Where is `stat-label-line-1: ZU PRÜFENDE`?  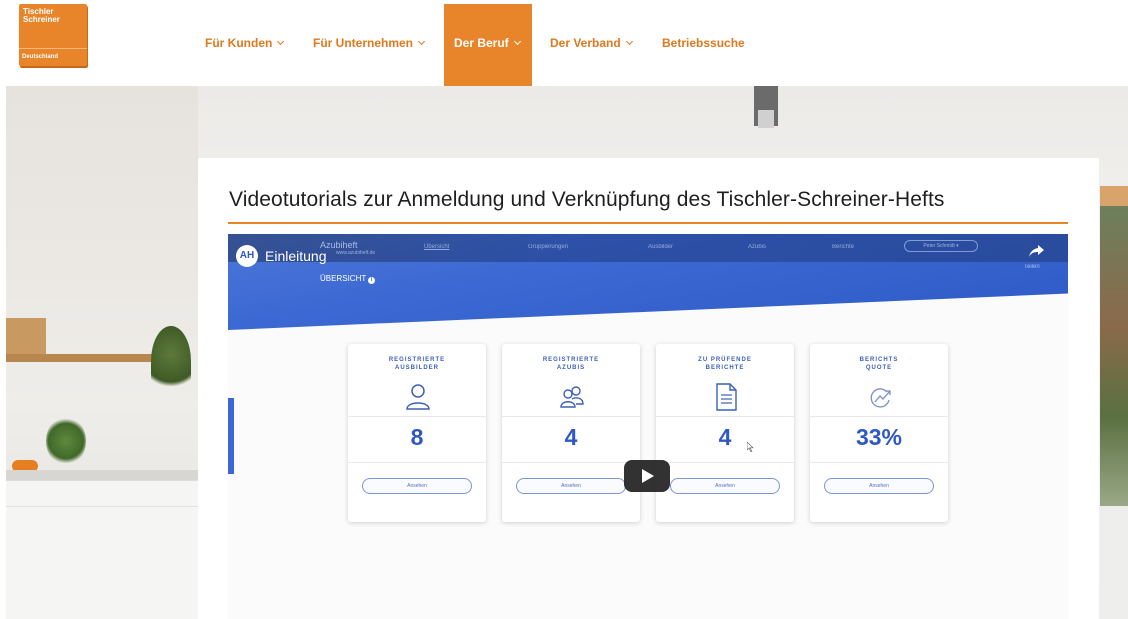
stat-label-line-1: ZU PRÜFENDE is located at coordinates (725, 360).